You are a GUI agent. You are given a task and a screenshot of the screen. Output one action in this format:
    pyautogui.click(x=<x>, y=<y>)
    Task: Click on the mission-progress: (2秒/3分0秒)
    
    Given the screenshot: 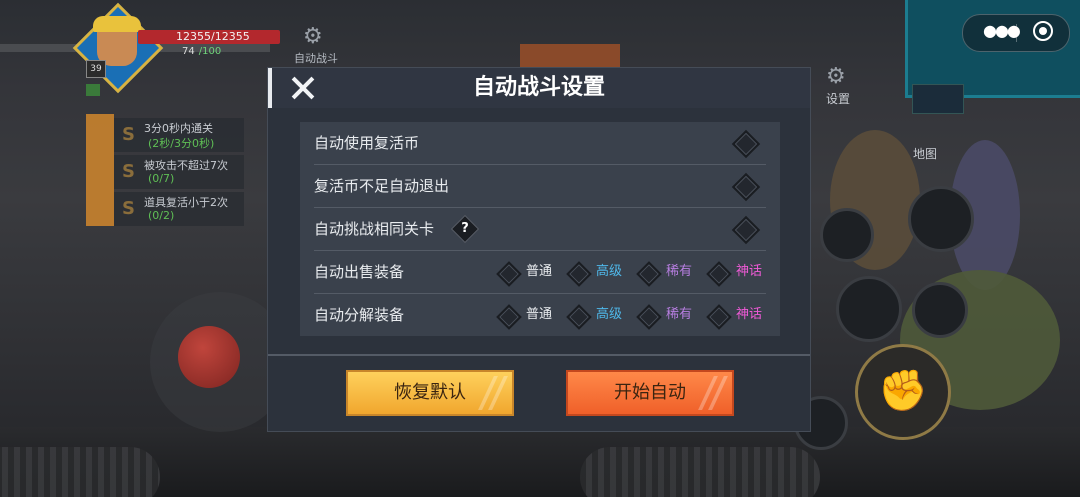 What is the action you would take?
    pyautogui.click(x=181, y=143)
    